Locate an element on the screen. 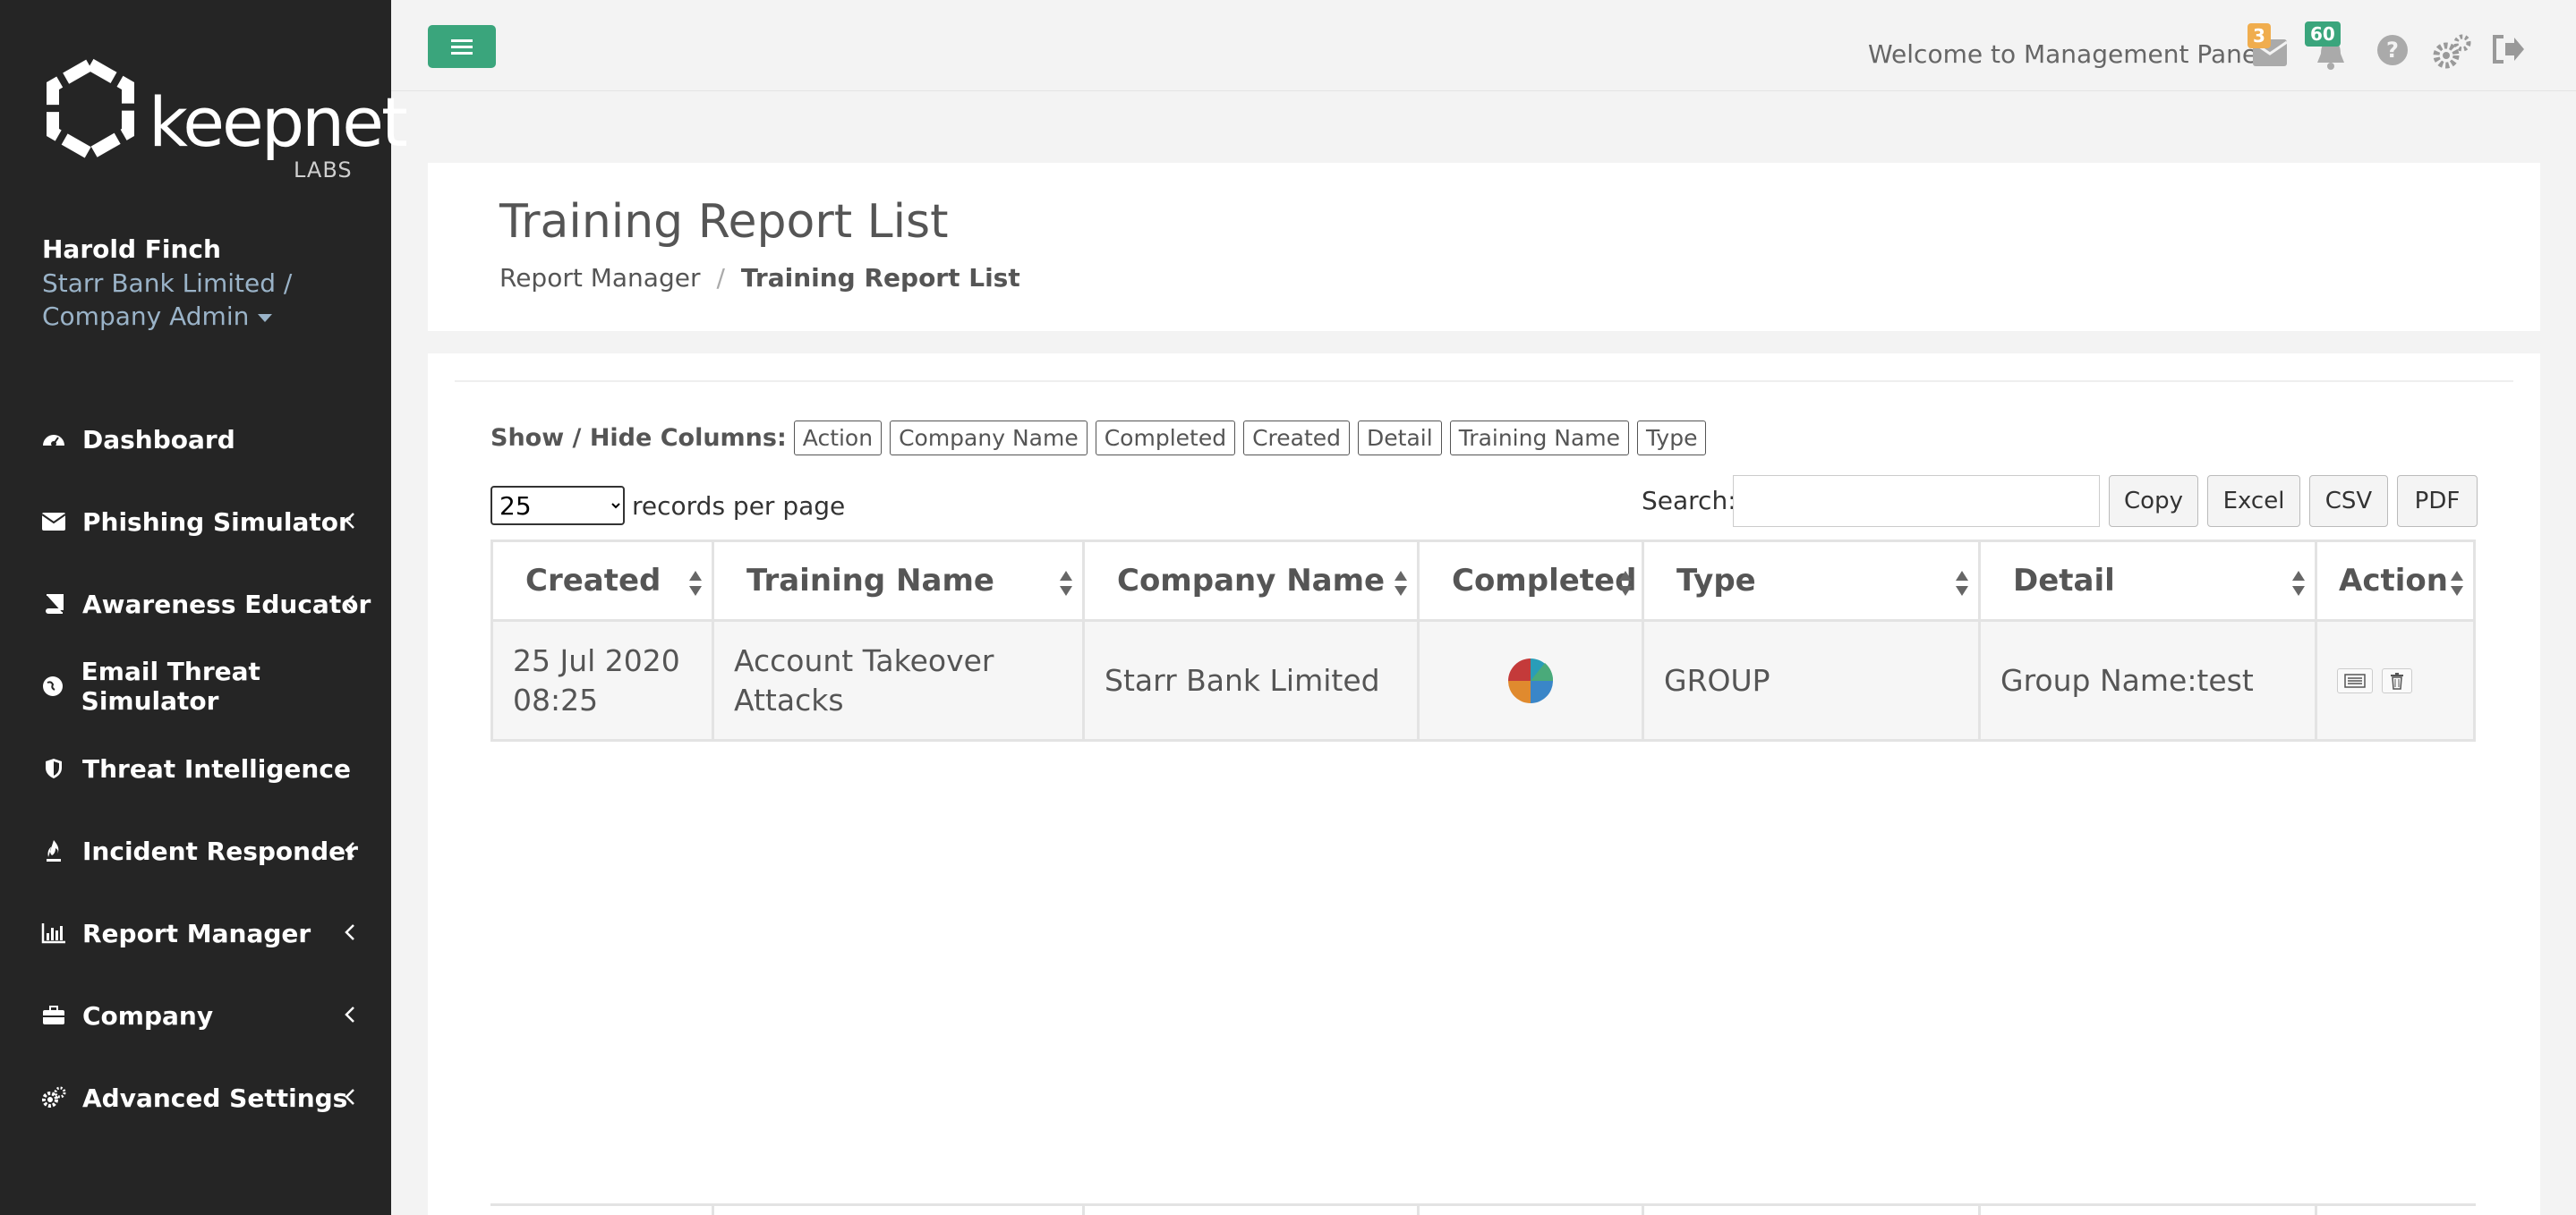  toggle-column-company-name: Company Name is located at coordinates (989, 438).